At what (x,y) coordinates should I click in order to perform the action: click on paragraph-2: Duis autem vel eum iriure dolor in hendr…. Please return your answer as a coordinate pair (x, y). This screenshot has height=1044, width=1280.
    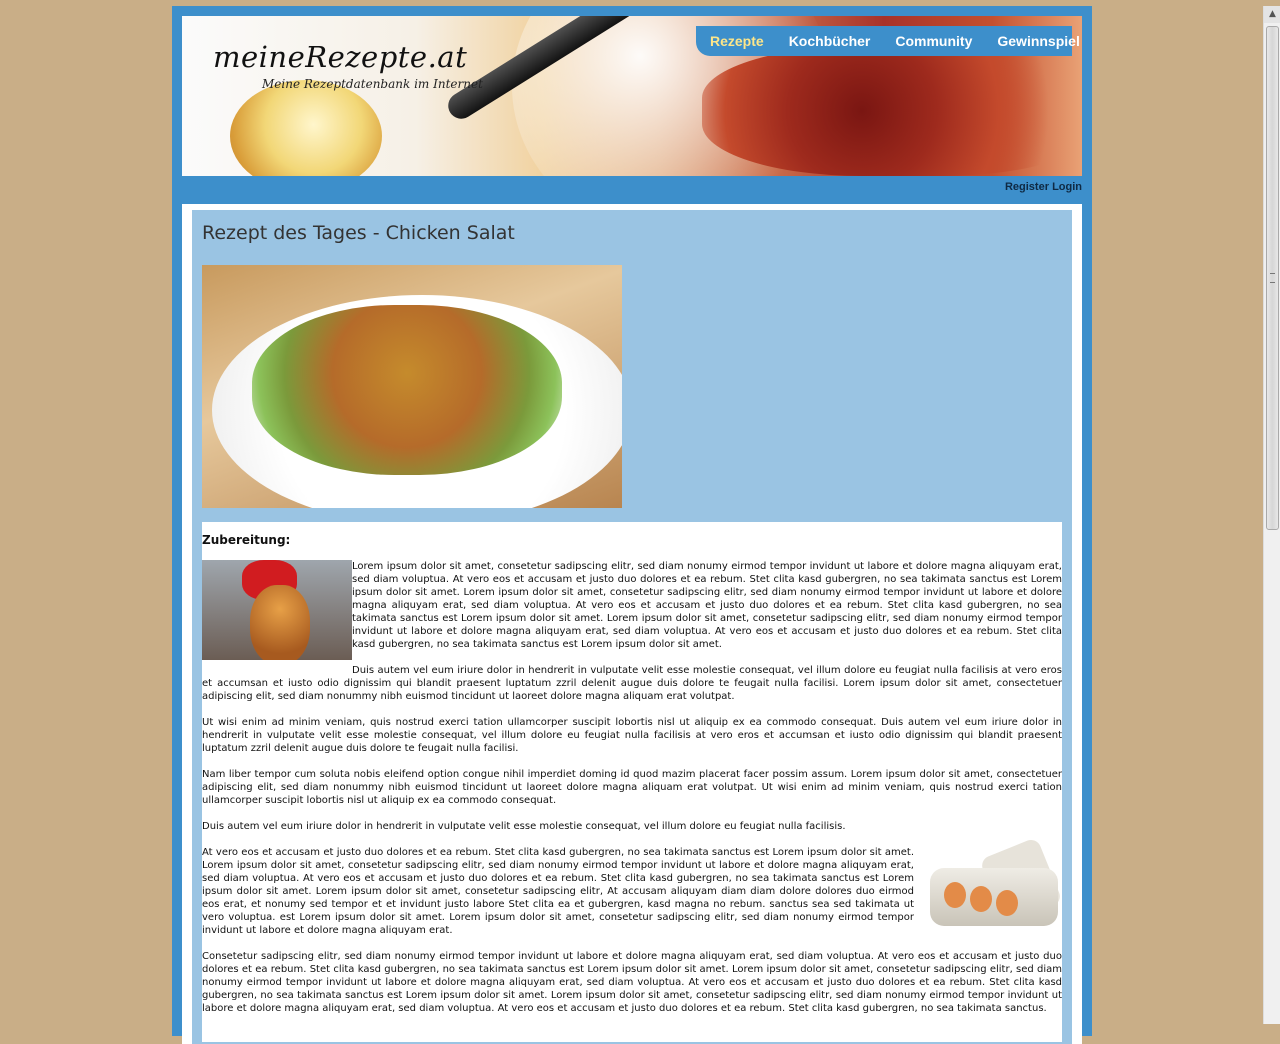
    Looking at the image, I should click on (632, 683).